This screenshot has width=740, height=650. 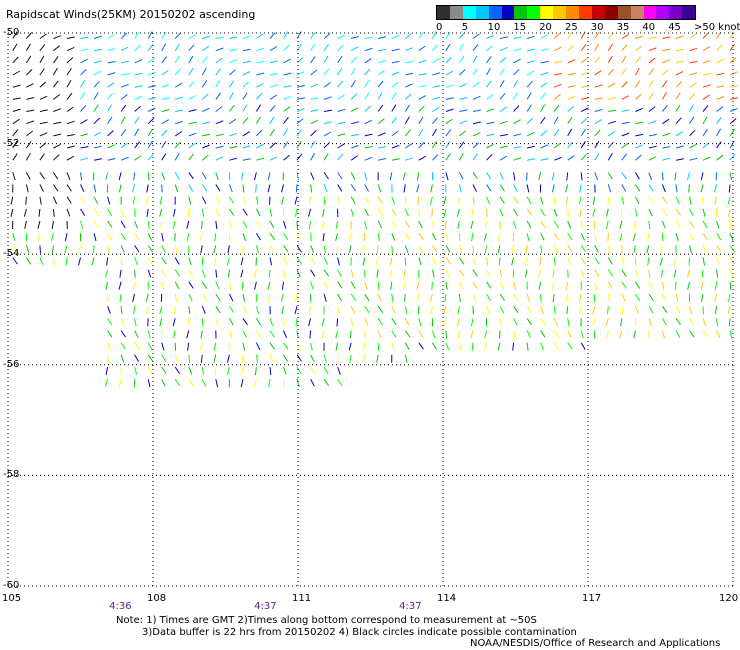 I want to click on legend-swatch, so click(x=508, y=12).